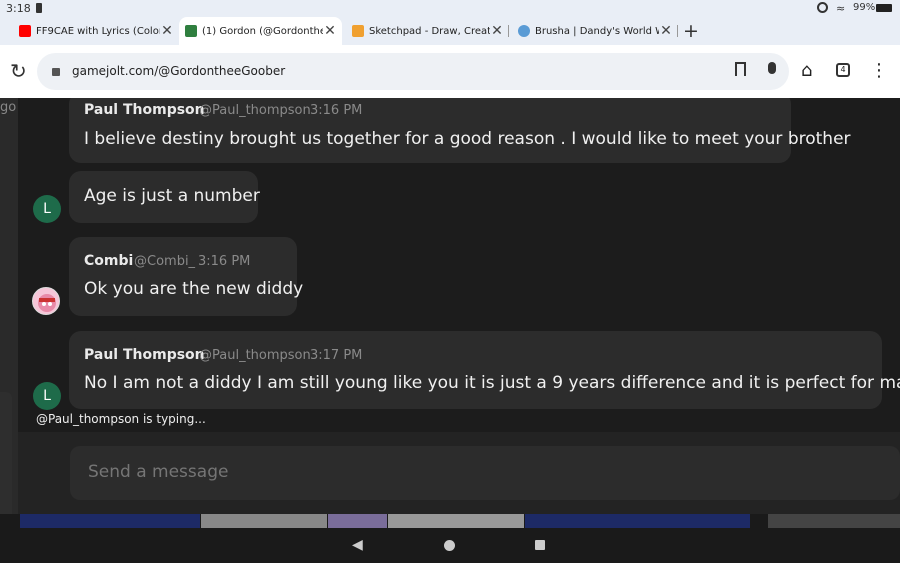 The image size is (900, 563). What do you see at coordinates (806, 70) in the screenshot?
I see `home-icon: ⌂` at bounding box center [806, 70].